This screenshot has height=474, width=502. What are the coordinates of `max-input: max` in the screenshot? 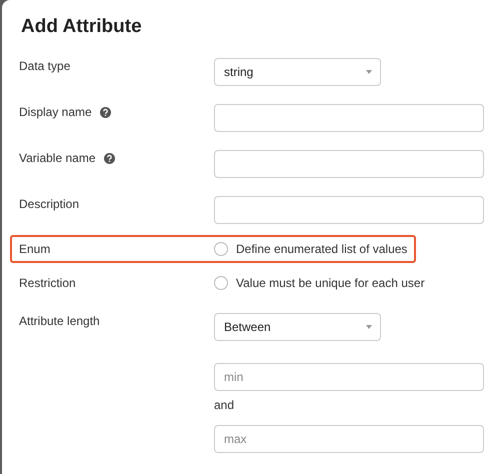 It's located at (349, 439).